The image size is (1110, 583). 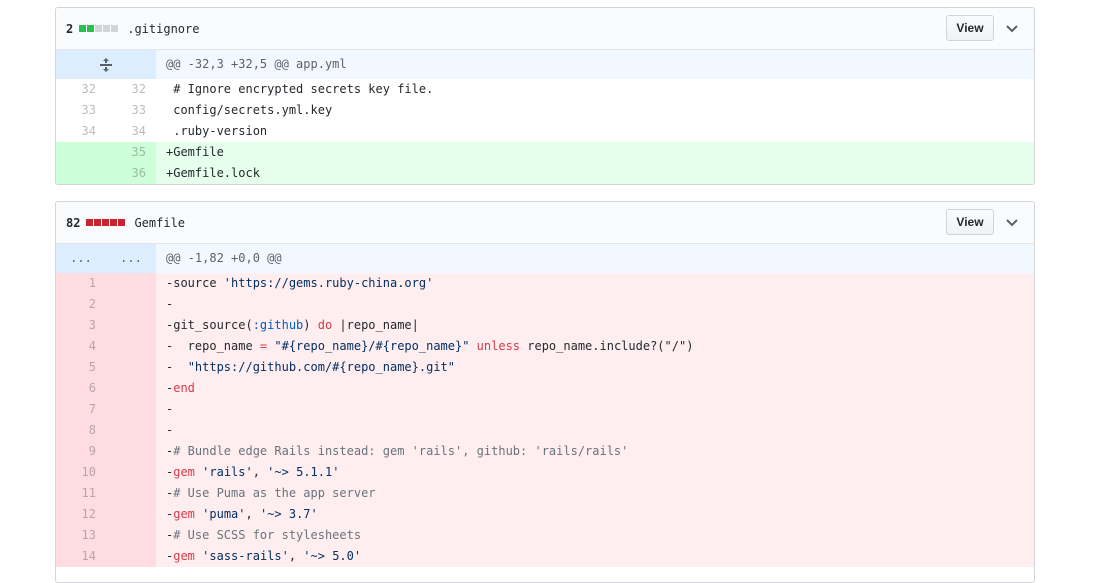 What do you see at coordinates (595, 472) in the screenshot?
I see `line-code: -gem 'rails', '~> 5.1.1'` at bounding box center [595, 472].